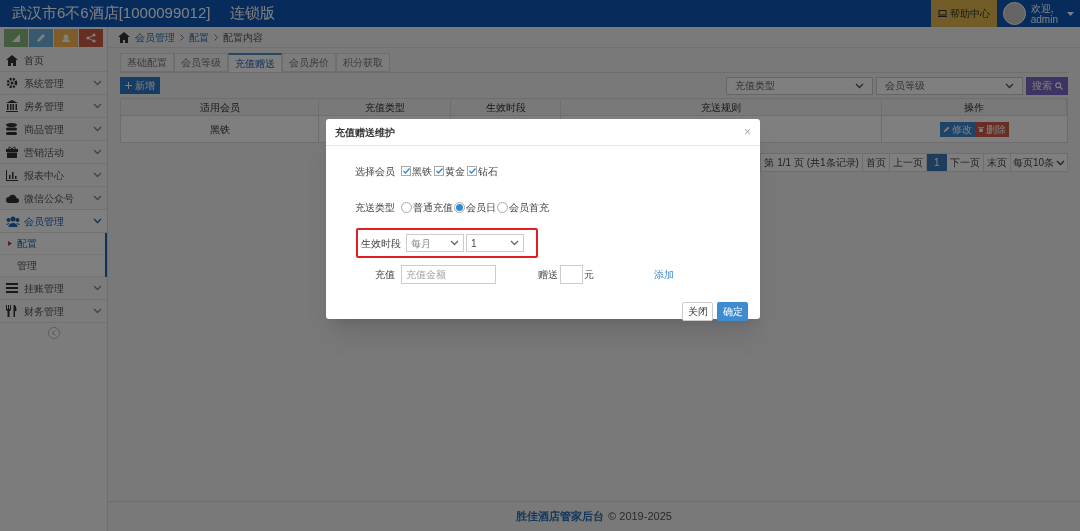 The image size is (1080, 531). Describe the element at coordinates (1014, 13) in the screenshot. I see `avatar` at that location.